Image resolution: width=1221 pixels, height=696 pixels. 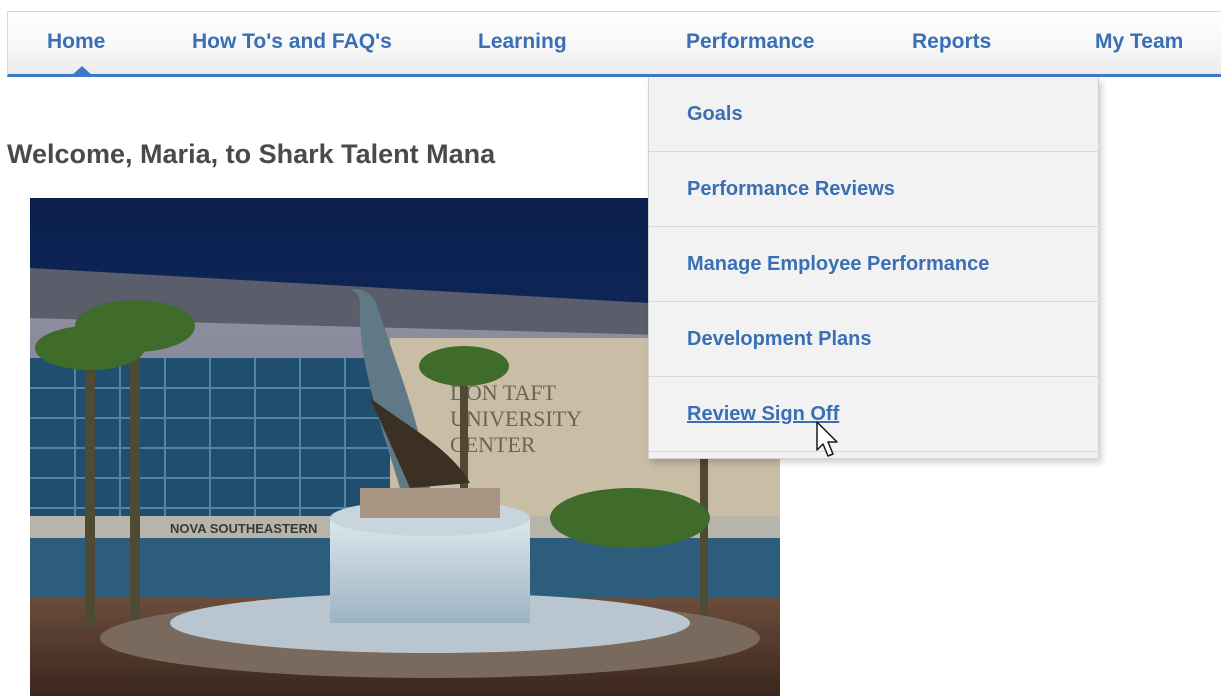 I want to click on menu-item-review-sign-off: Review Sign Off, so click(x=873, y=414).